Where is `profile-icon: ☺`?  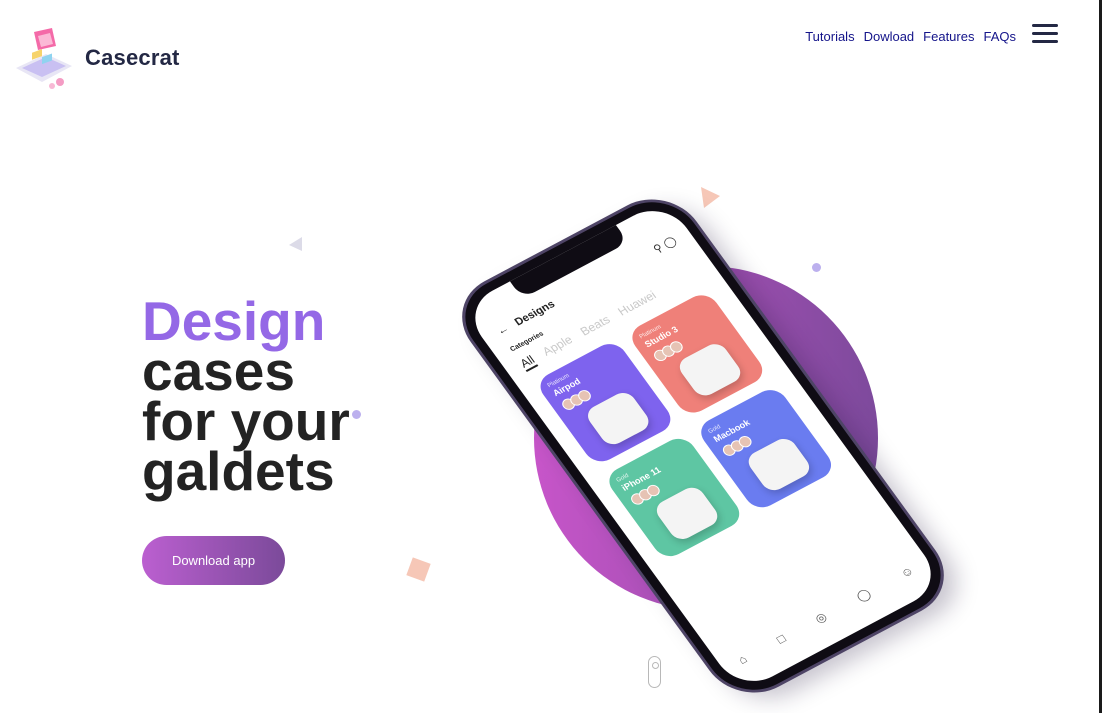
profile-icon: ☺ is located at coordinates (907, 572).